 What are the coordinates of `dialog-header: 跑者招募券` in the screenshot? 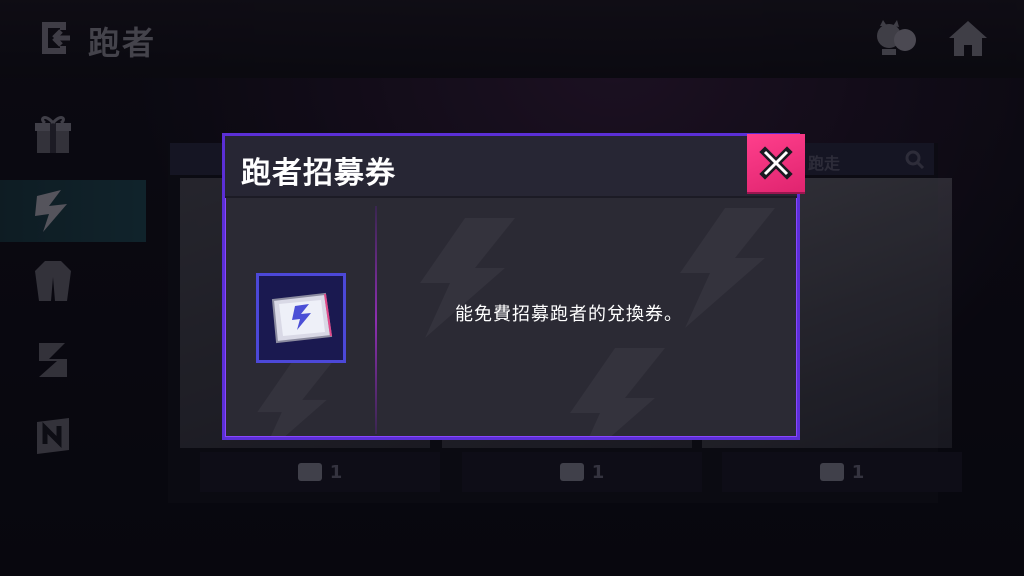 It's located at (511, 167).